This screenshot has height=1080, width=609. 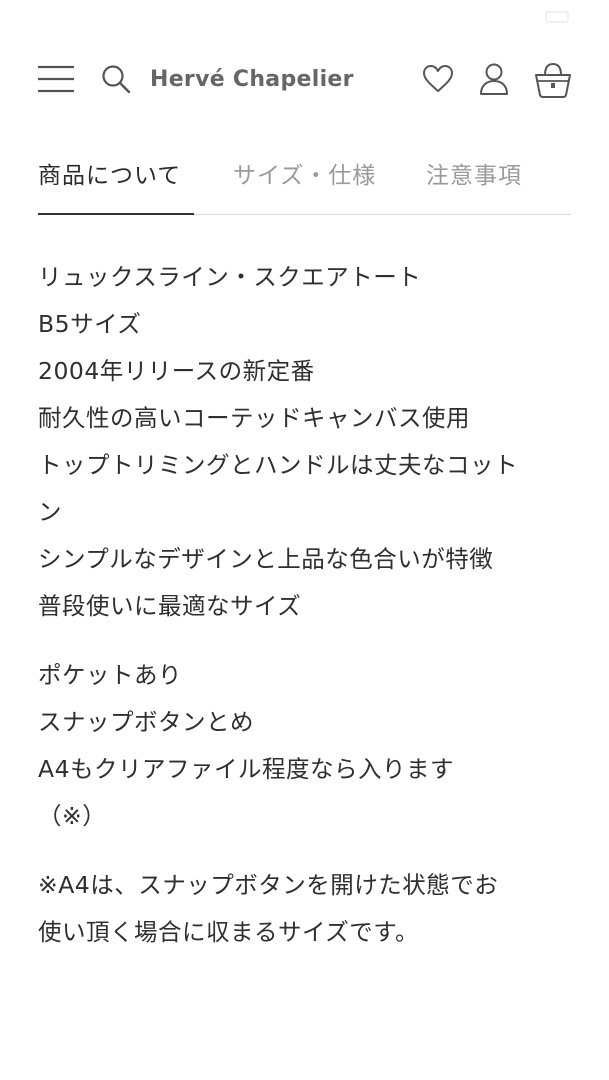 What do you see at coordinates (116, 79) in the screenshot?
I see `search-icon` at bounding box center [116, 79].